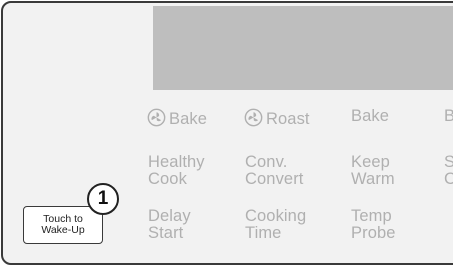 The width and height of the screenshot is (453, 267). What do you see at coordinates (370, 162) in the screenshot?
I see `keep-warm-line1: Keep` at bounding box center [370, 162].